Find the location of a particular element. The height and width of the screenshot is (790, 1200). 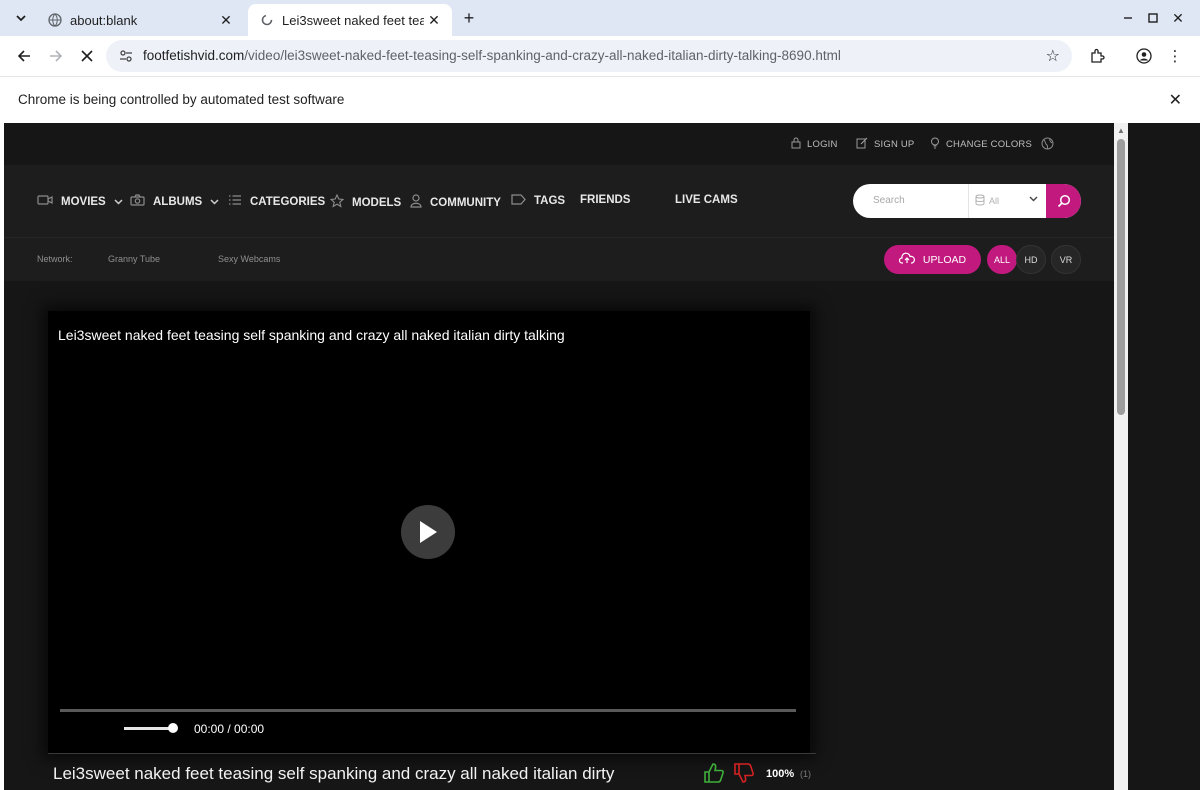

search-form: Search All is located at coordinates (967, 201).